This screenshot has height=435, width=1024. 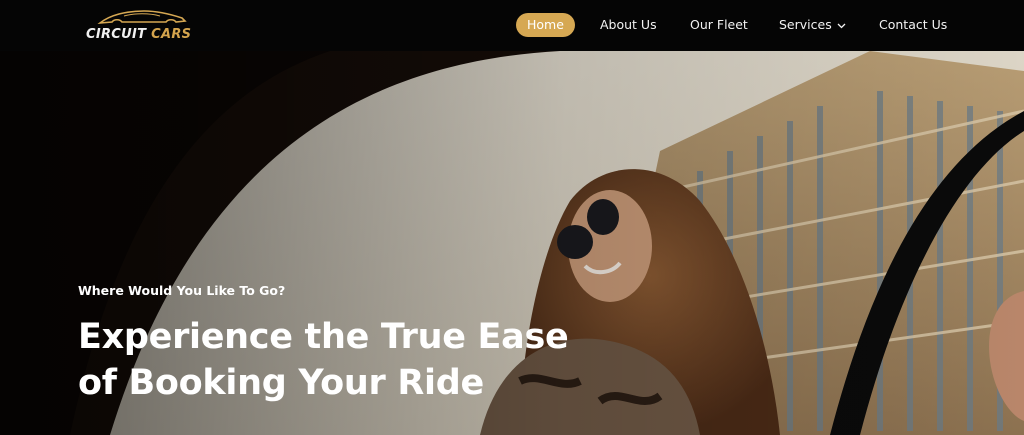 I want to click on hero-headline-line1: Experience the True Ease, so click(x=323, y=337).